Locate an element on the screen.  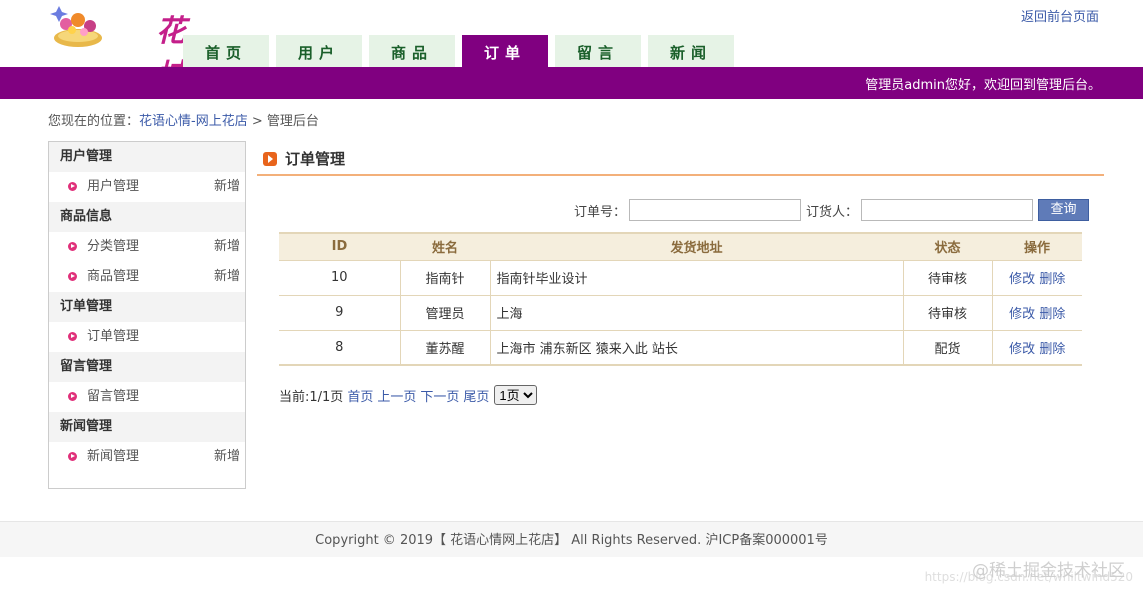
sidebar-item-label: 新闻管理 is located at coordinates (113, 456).